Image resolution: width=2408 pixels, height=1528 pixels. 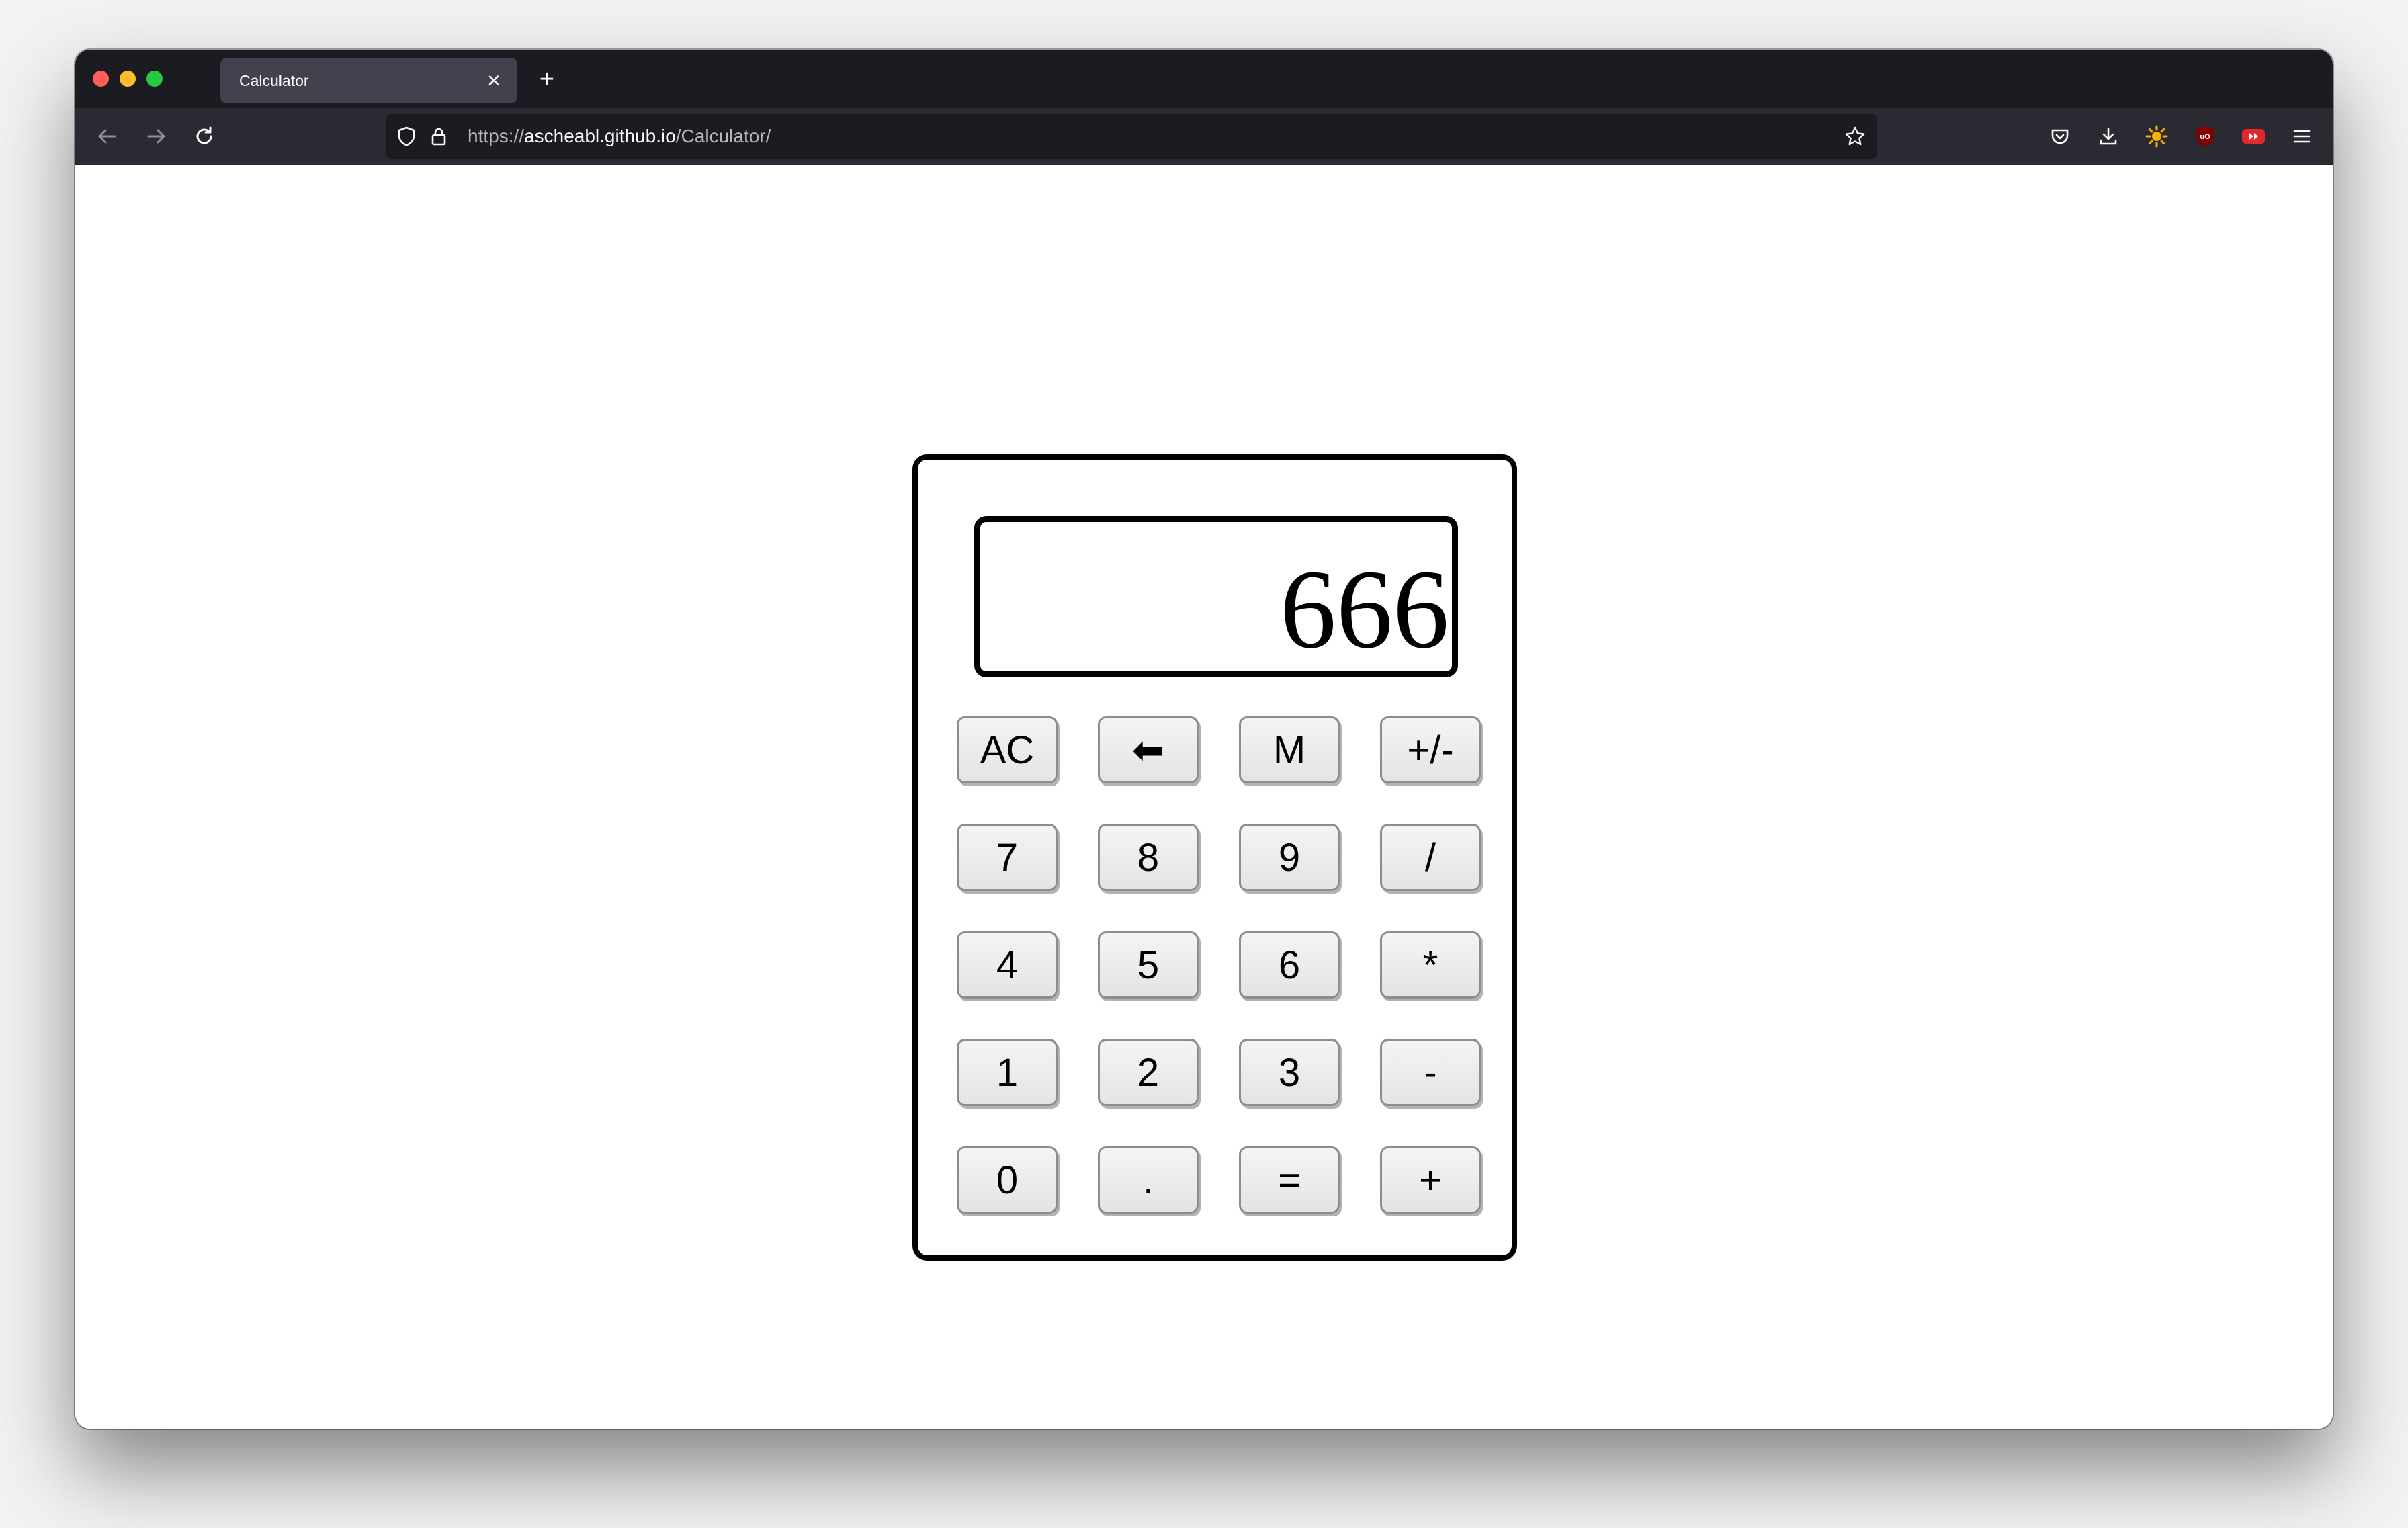 I want to click on downloads-button, so click(x=2108, y=136).